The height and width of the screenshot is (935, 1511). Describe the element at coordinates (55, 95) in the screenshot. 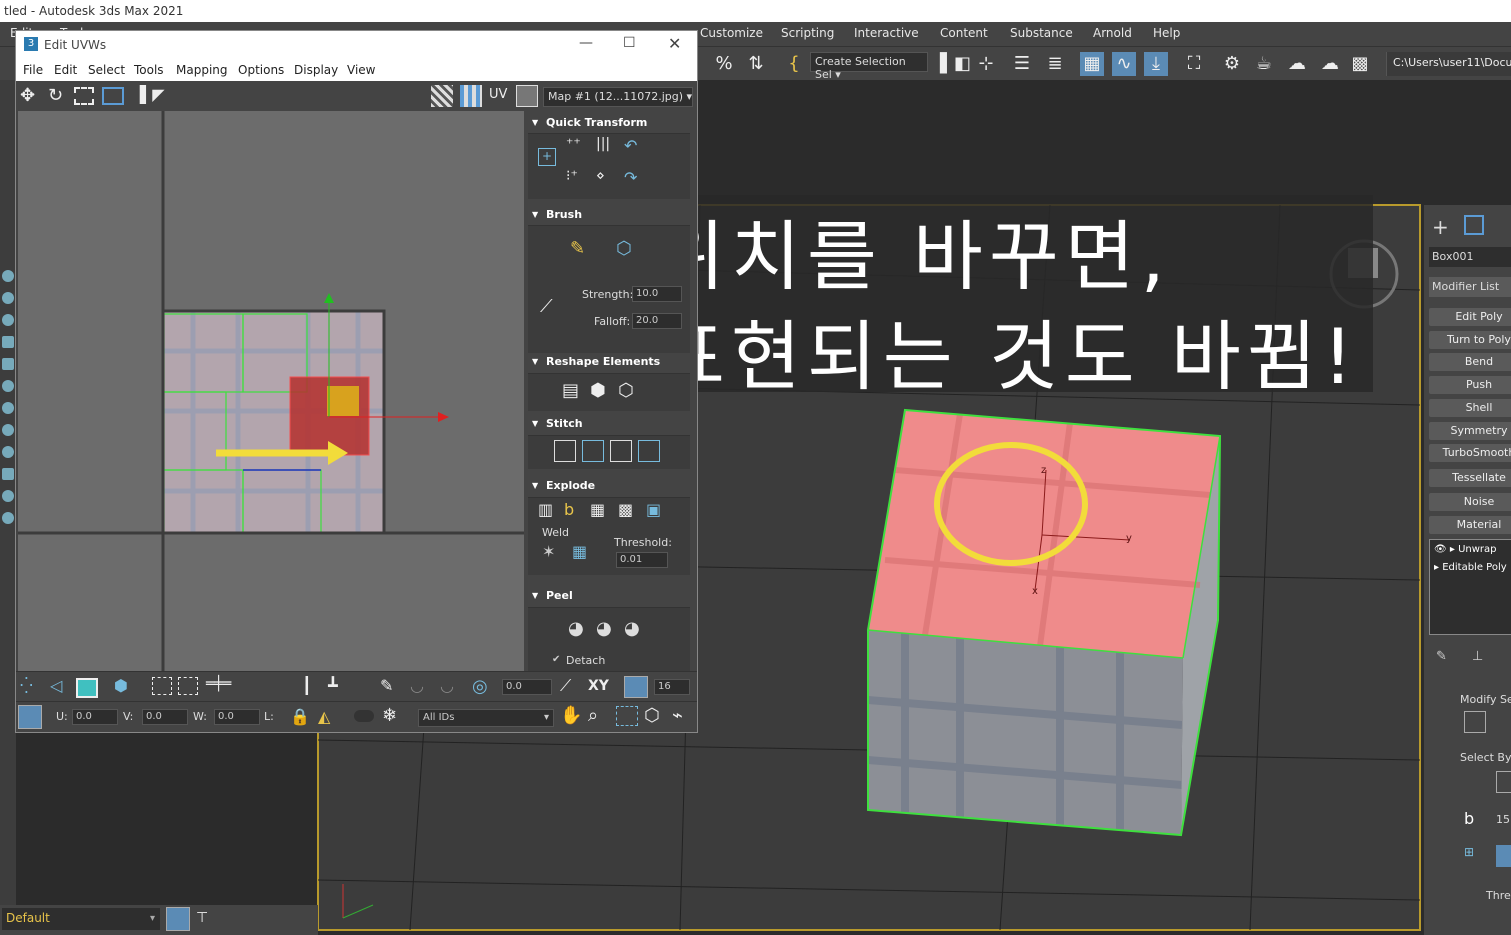

I see `rotate-icon: ↻` at that location.